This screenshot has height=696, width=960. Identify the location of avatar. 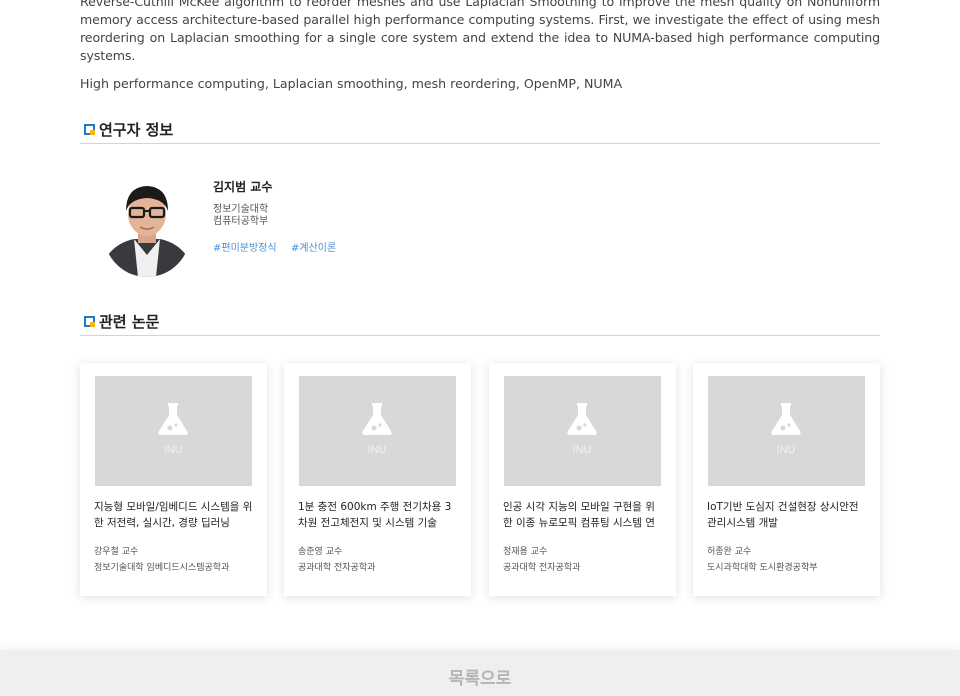
(147, 229).